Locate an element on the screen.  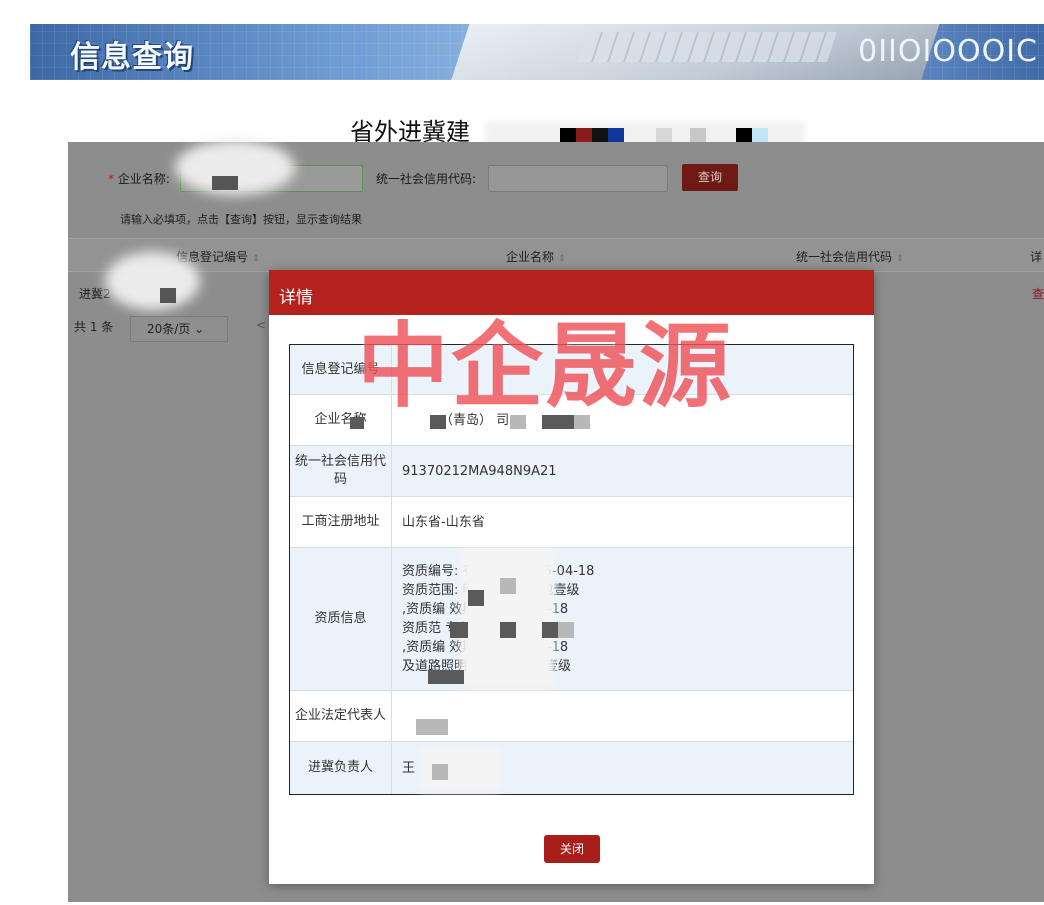
detail-label: 统一社会信用代码 is located at coordinates (341, 471).